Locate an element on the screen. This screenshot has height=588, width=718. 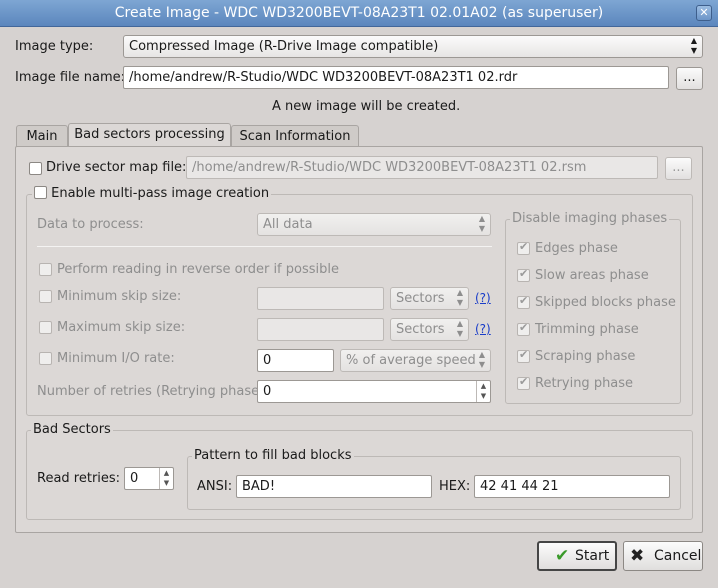
drive-map-label: Drive sector map file: is located at coordinates (116, 167).